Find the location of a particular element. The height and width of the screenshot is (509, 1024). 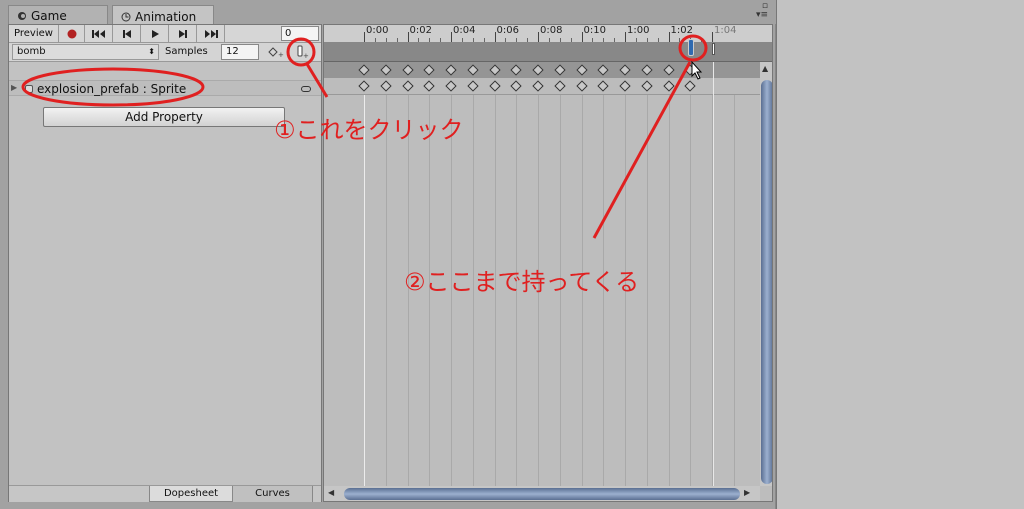

property-keyframe-row is located at coordinates (542, 86).